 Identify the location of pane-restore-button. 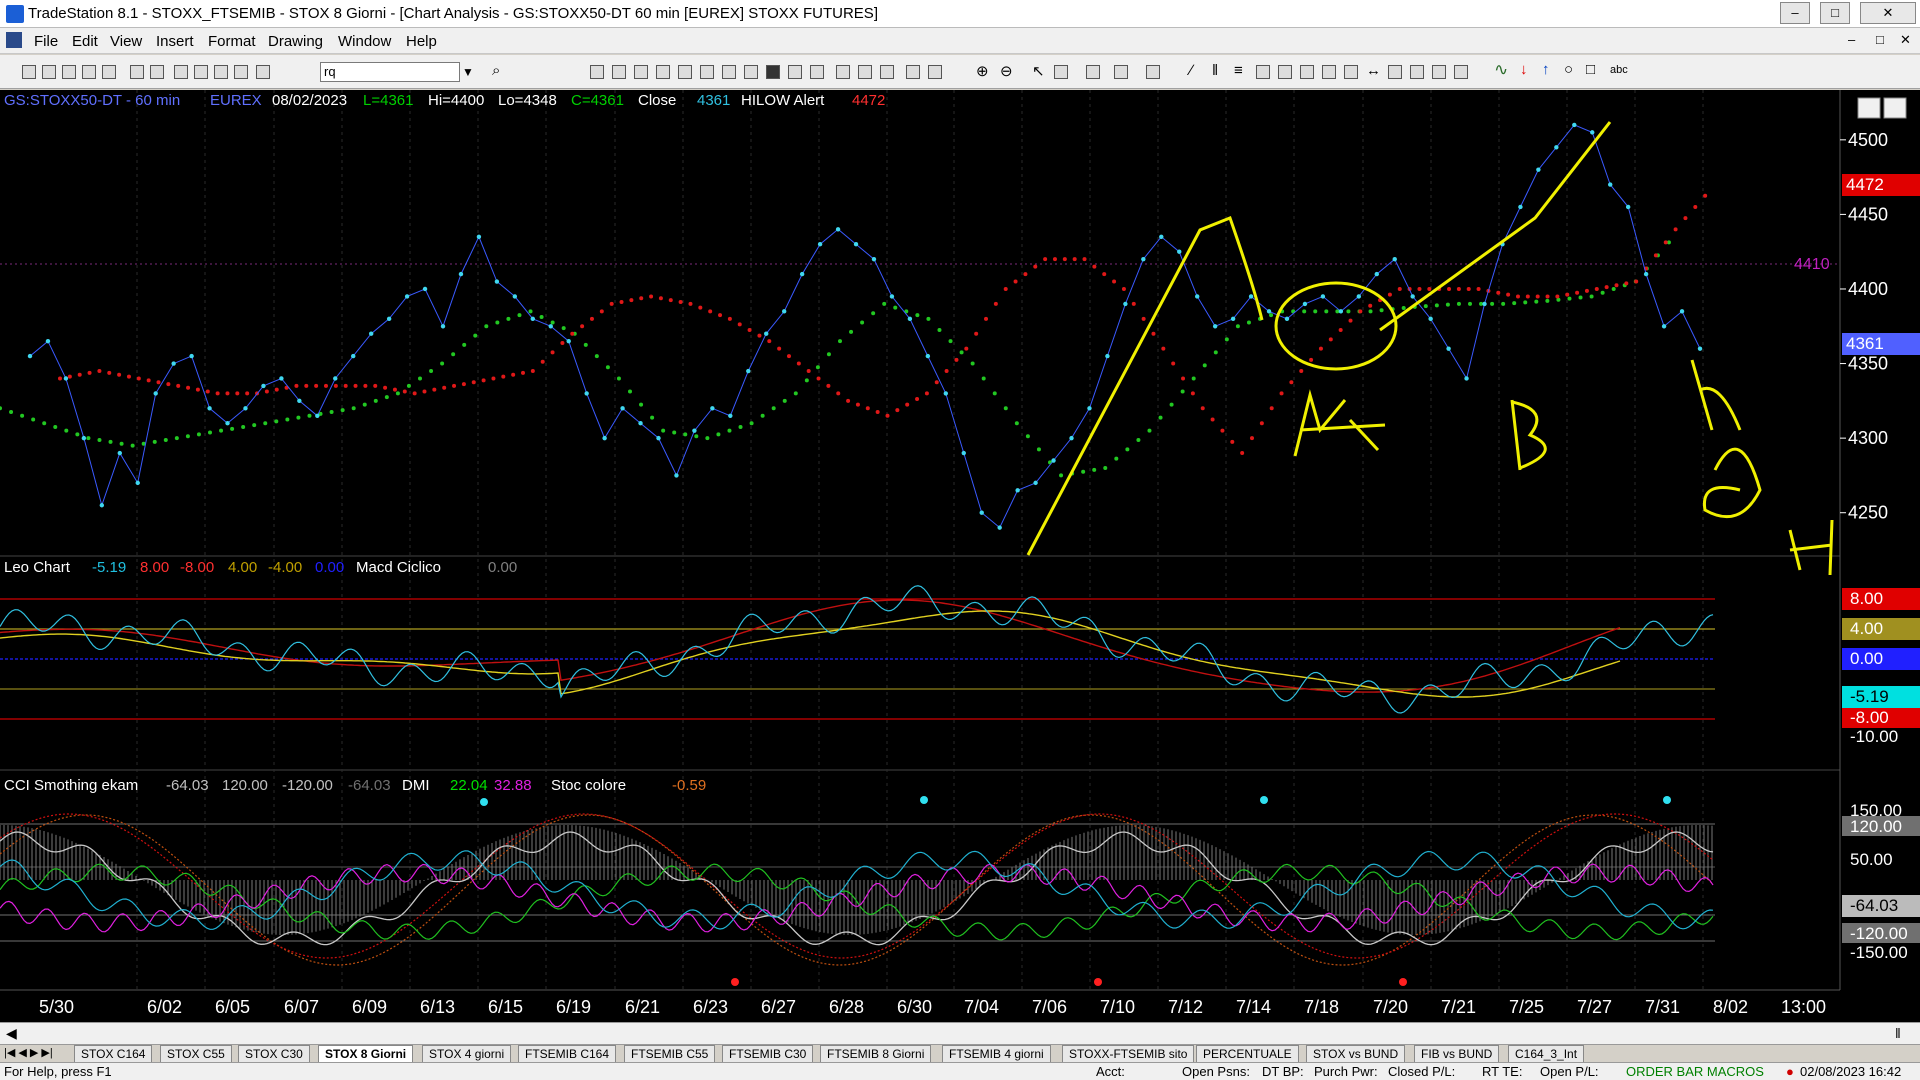
(1895, 108).